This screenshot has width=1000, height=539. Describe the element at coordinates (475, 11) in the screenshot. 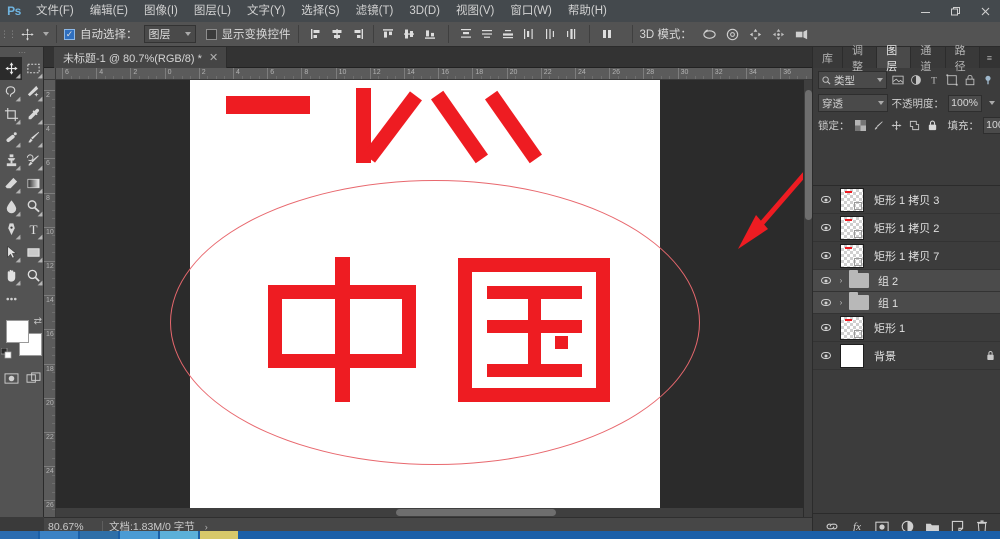

I see `menu-view: 视图(V)` at that location.